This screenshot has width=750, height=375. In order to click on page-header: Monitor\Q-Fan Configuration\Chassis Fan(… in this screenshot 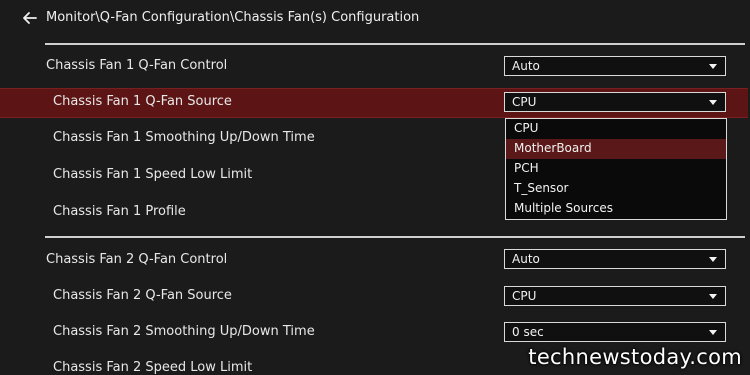, I will do `click(375, 18)`.